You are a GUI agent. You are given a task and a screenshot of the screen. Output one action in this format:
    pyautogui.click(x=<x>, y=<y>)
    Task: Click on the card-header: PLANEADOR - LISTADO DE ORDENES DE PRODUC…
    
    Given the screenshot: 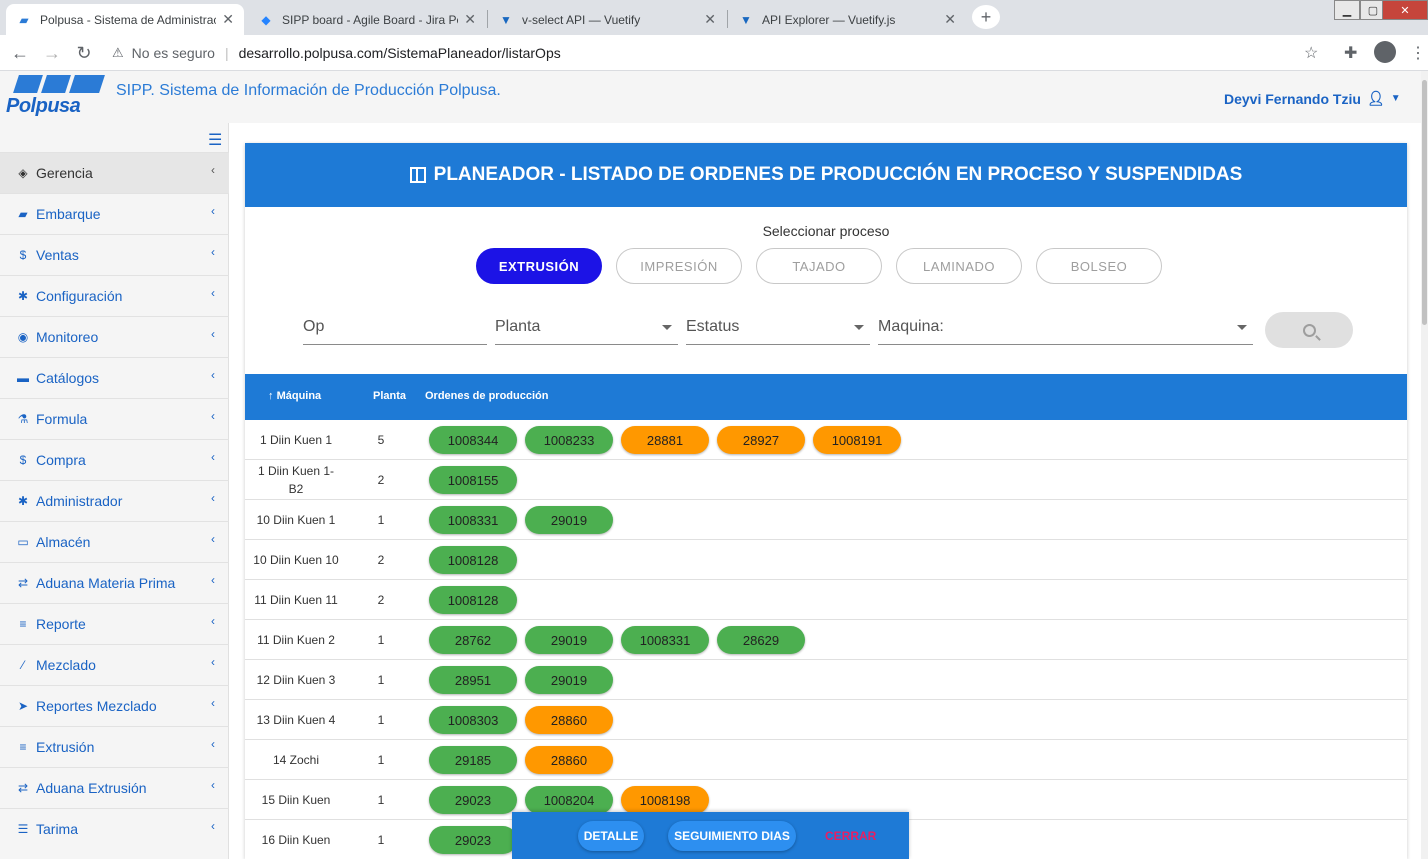 What is the action you would take?
    pyautogui.click(x=826, y=175)
    